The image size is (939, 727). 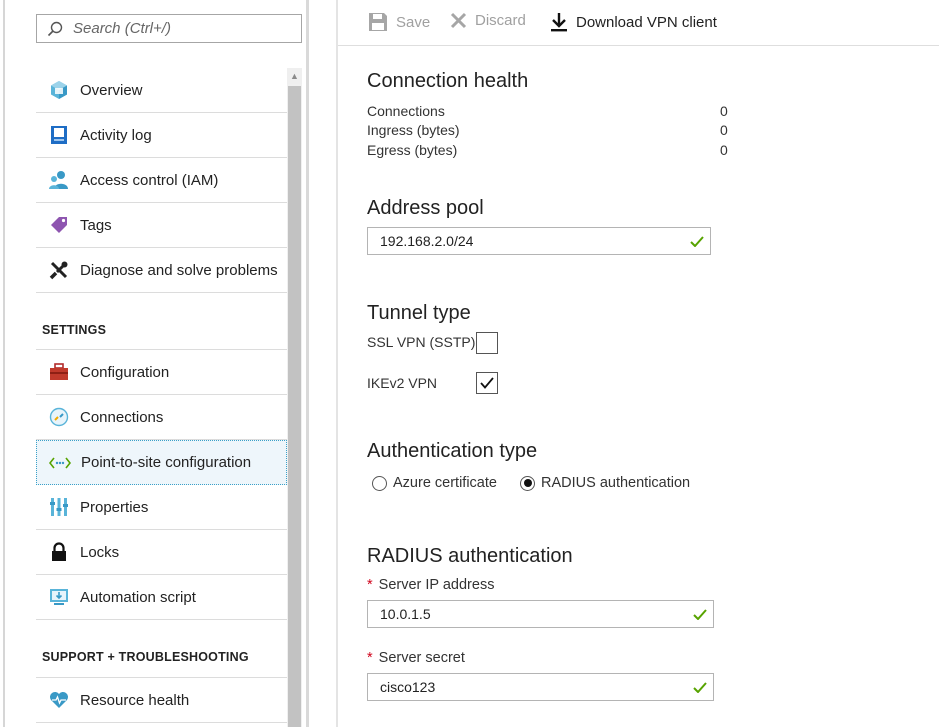 What do you see at coordinates (145, 657) in the screenshot?
I see `support-section-header: SUPPORT + TROUBLESHOOTING` at bounding box center [145, 657].